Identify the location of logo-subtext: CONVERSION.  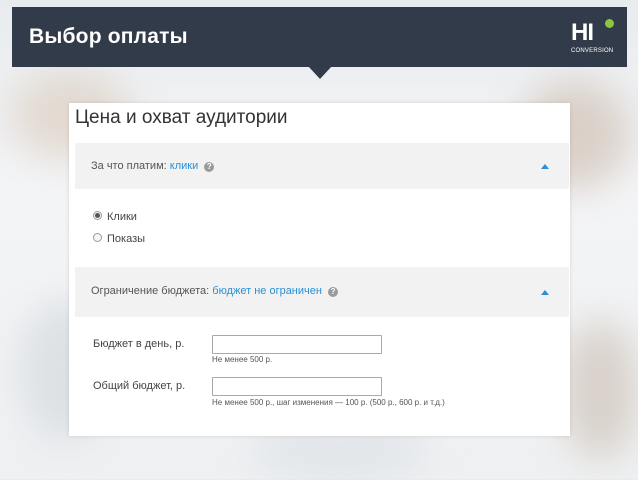
(592, 51).